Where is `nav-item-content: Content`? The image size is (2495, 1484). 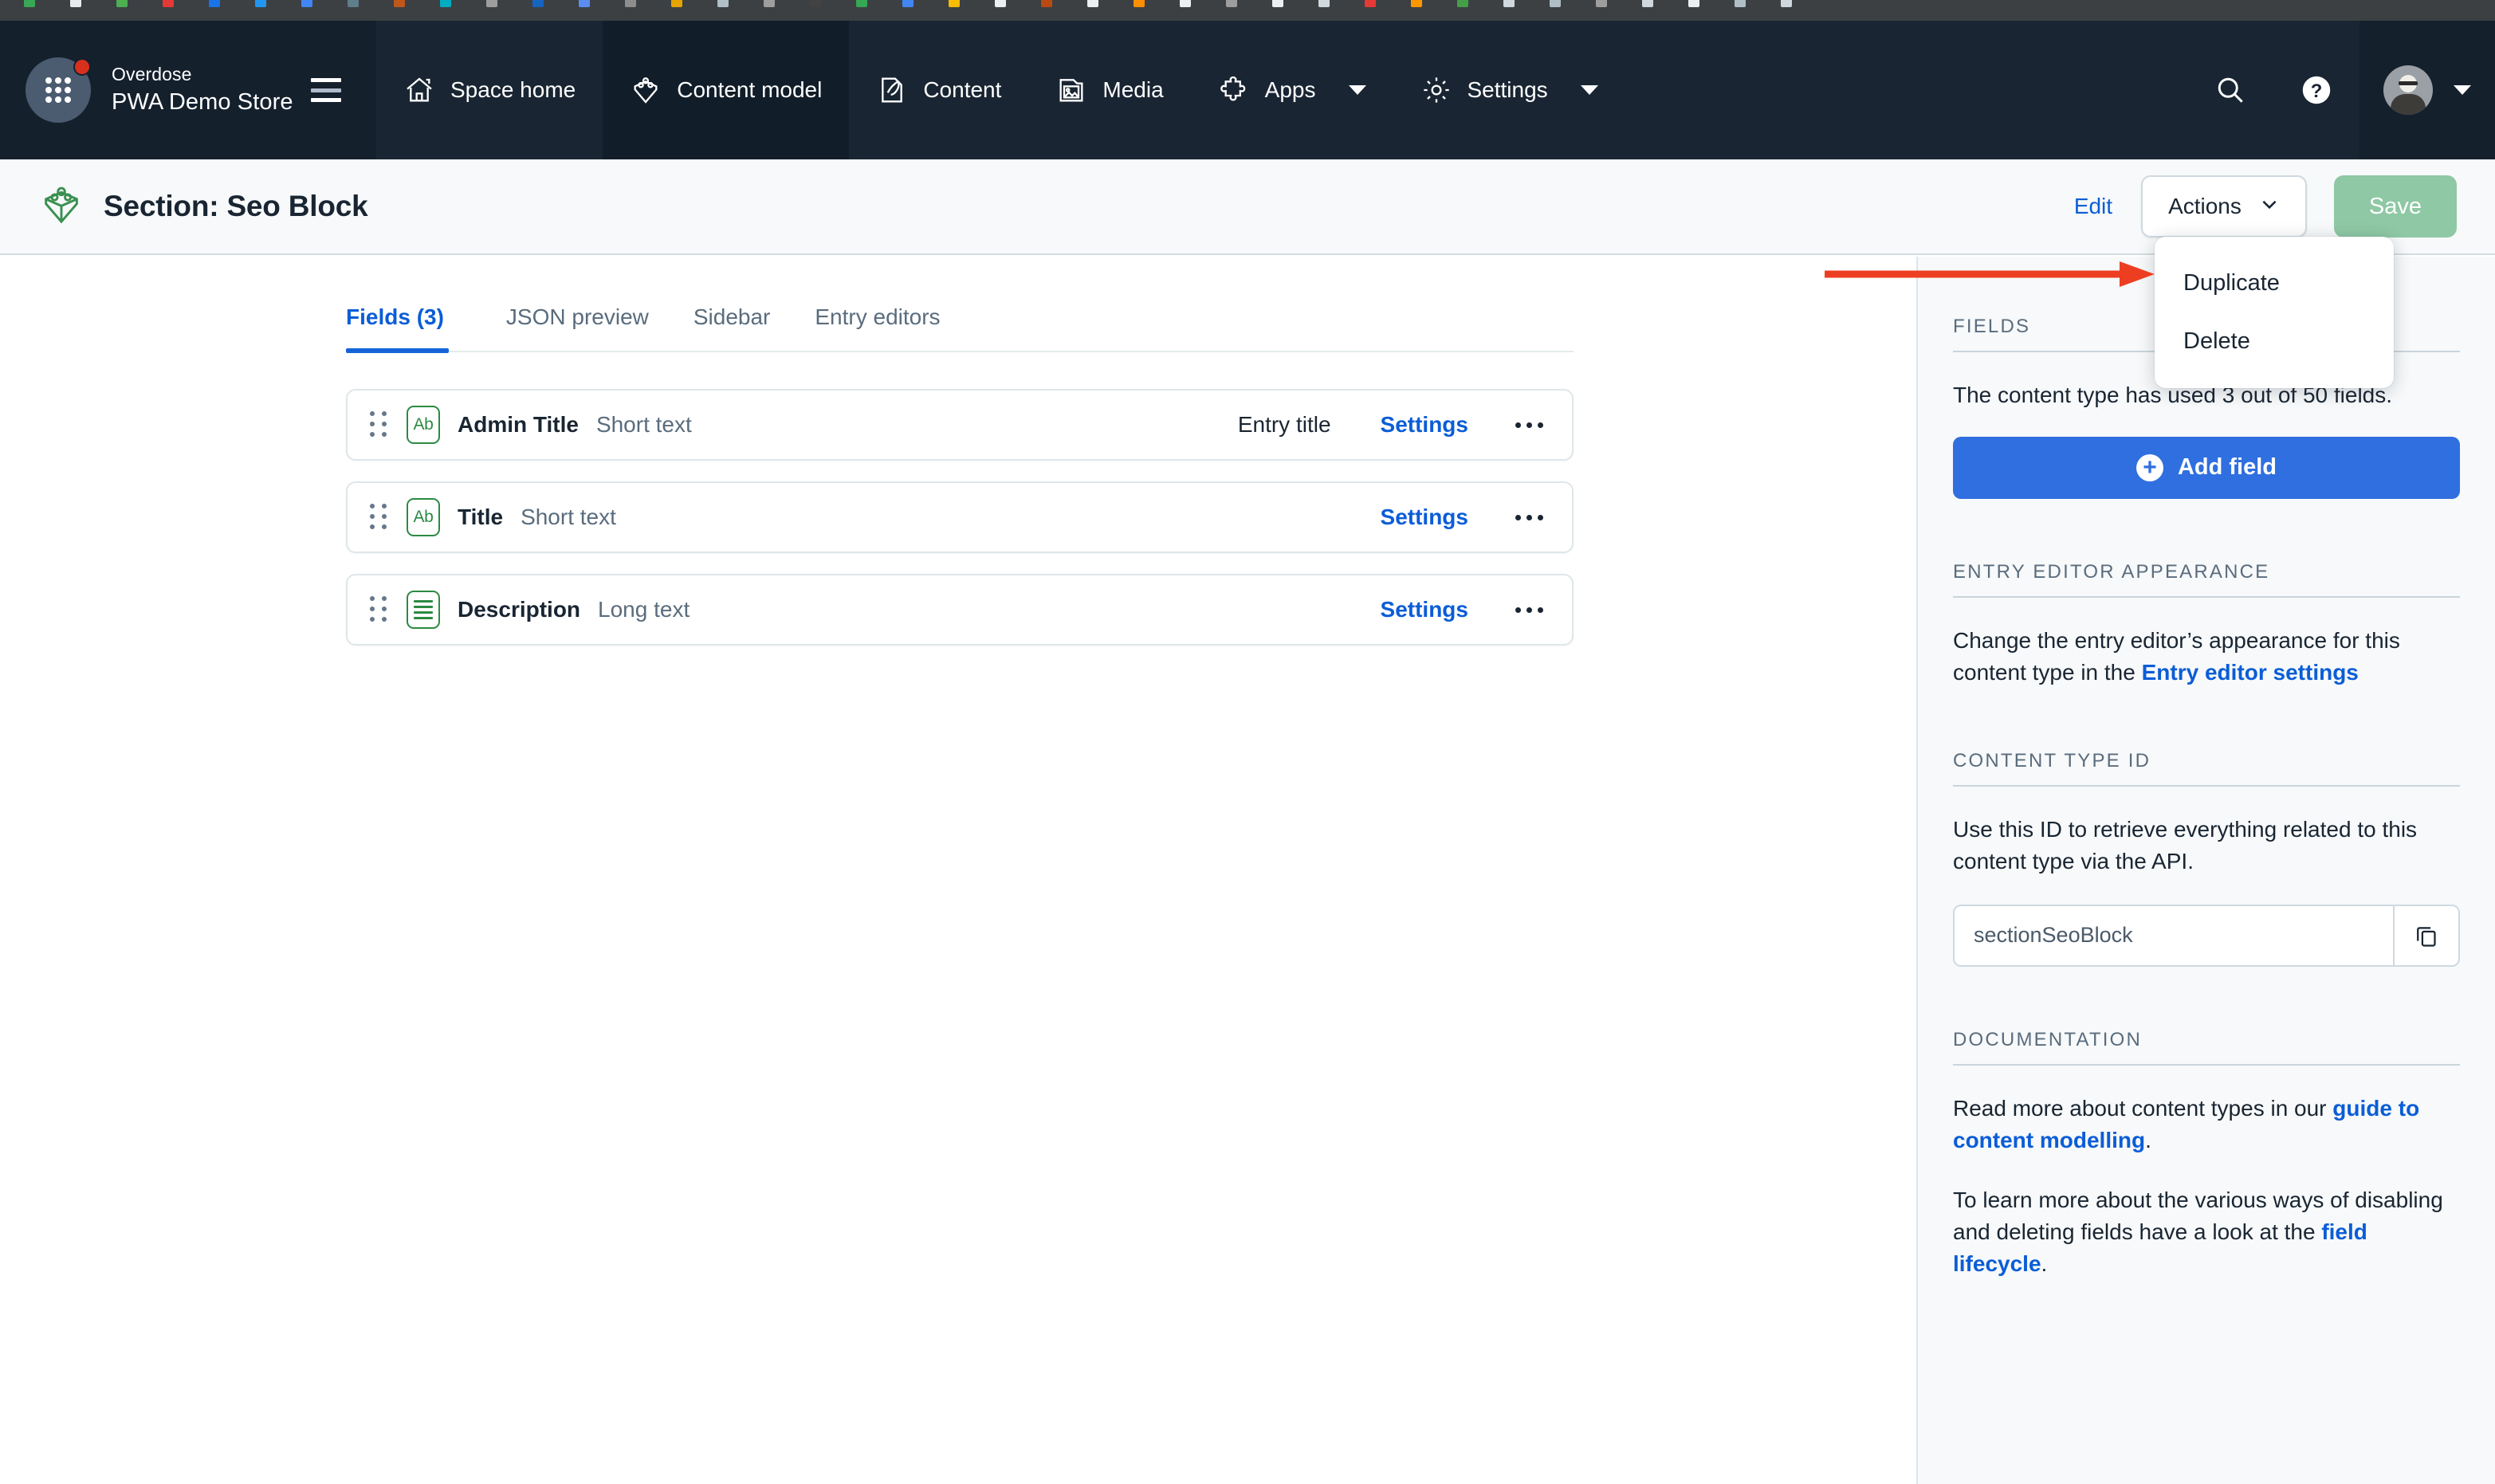 nav-item-content: Content is located at coordinates (938, 90).